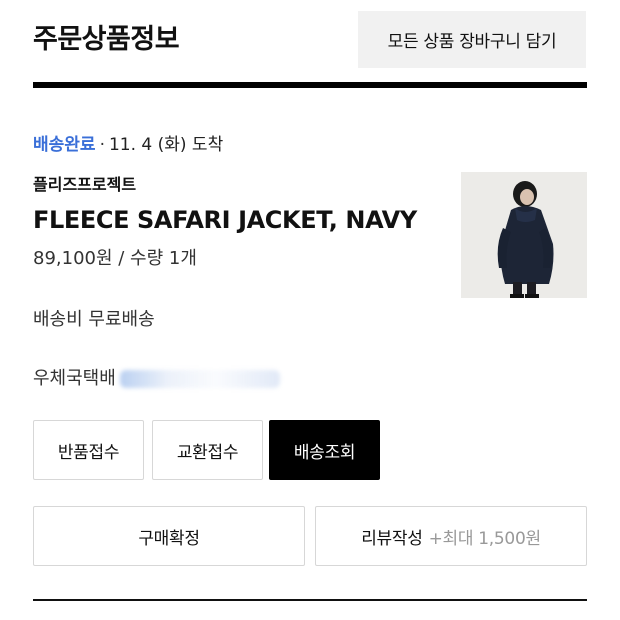 The height and width of the screenshot is (620, 620). I want to click on add-all-to-cart-button: 모든 상품 장바구니 담기, so click(472, 39).